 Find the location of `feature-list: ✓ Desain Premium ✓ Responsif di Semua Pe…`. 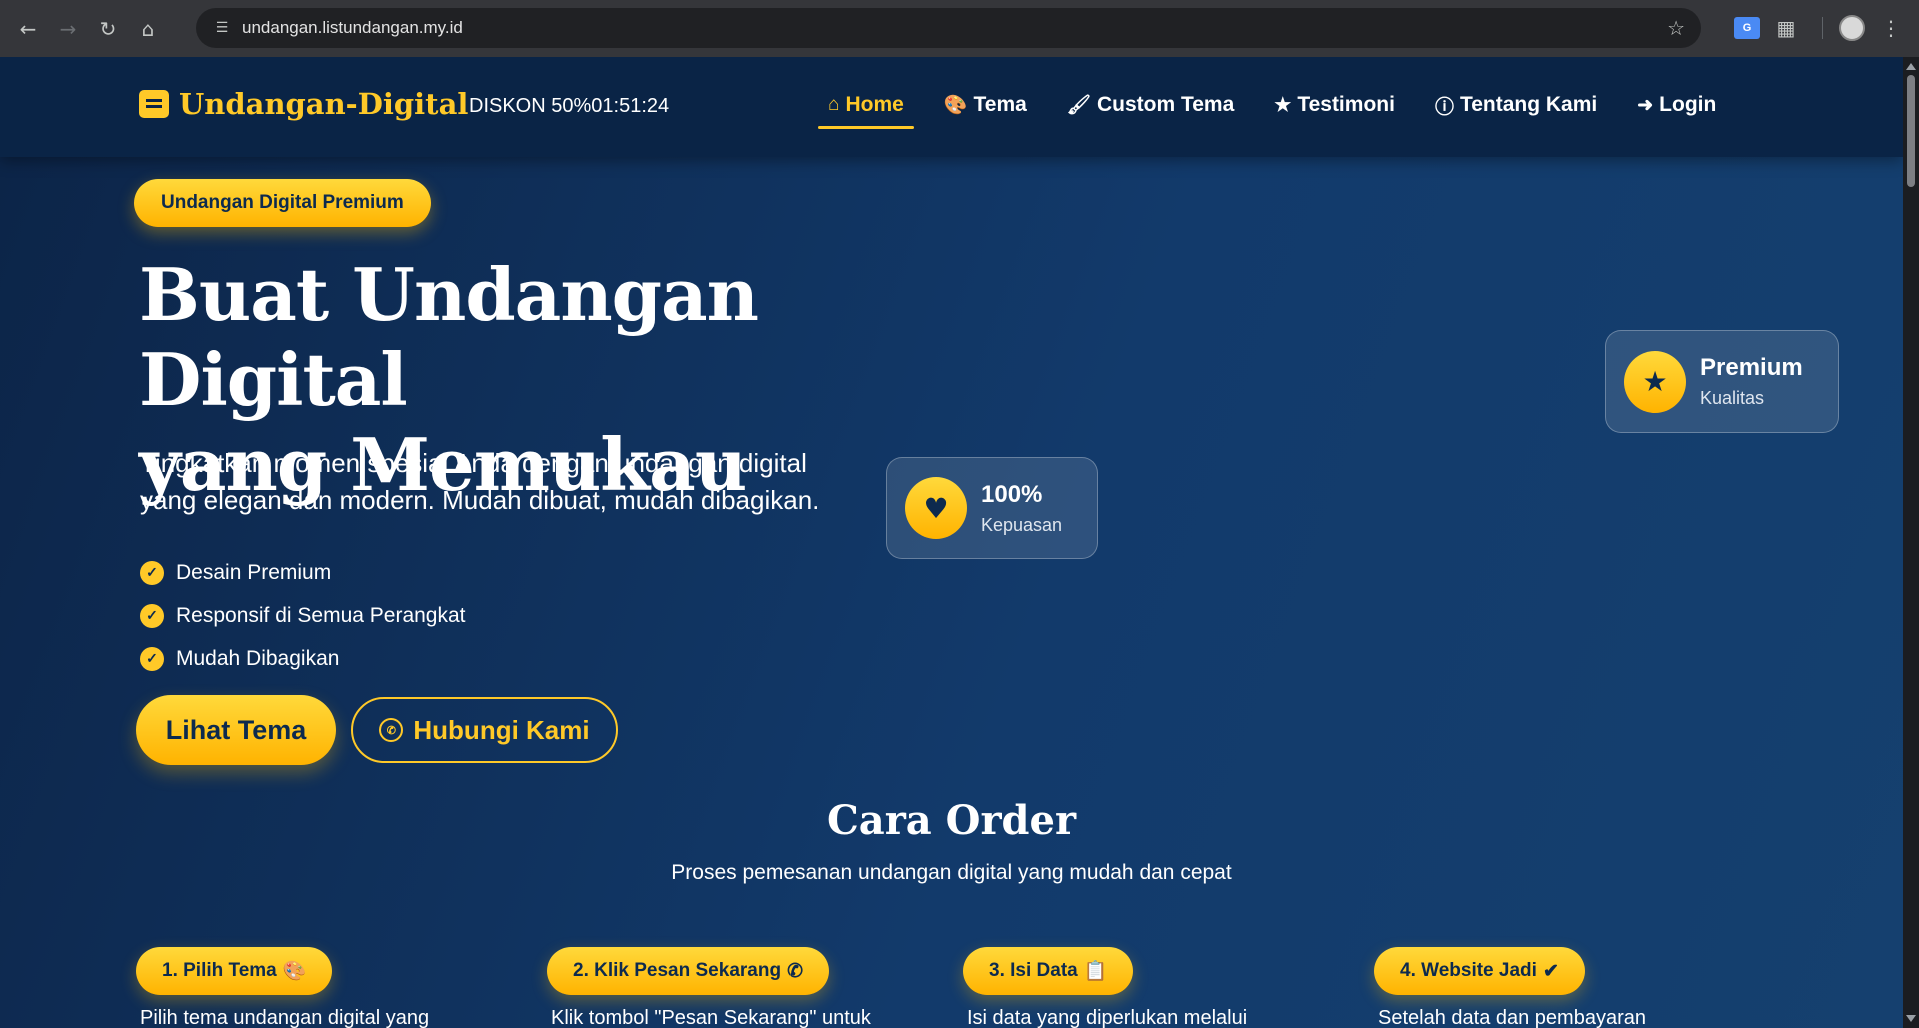

feature-list: ✓ Desain Premium ✓ Responsif di Semua Pe… is located at coordinates (303, 615).